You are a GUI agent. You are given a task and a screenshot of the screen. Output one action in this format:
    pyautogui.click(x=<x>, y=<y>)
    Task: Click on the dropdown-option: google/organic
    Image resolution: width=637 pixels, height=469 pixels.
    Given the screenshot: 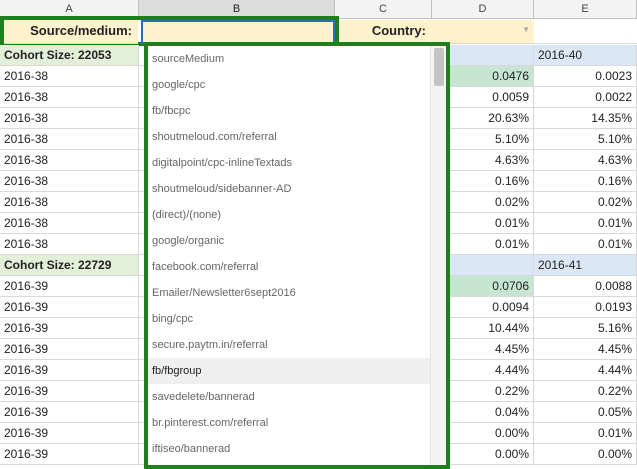 What is the action you would take?
    pyautogui.click(x=291, y=241)
    